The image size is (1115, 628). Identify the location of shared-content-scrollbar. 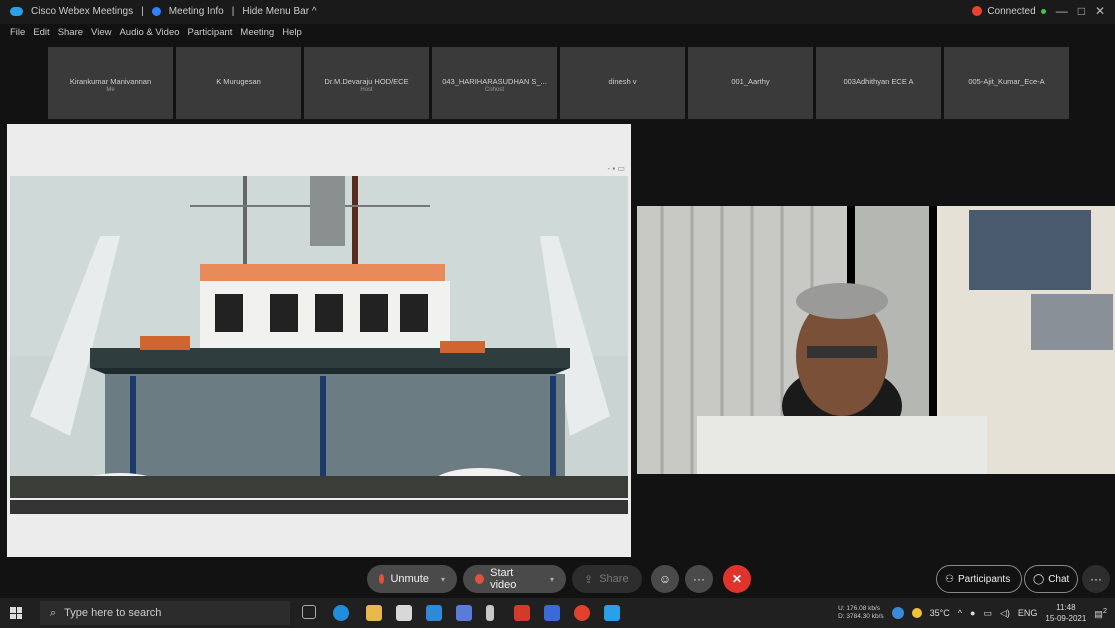
(319, 507).